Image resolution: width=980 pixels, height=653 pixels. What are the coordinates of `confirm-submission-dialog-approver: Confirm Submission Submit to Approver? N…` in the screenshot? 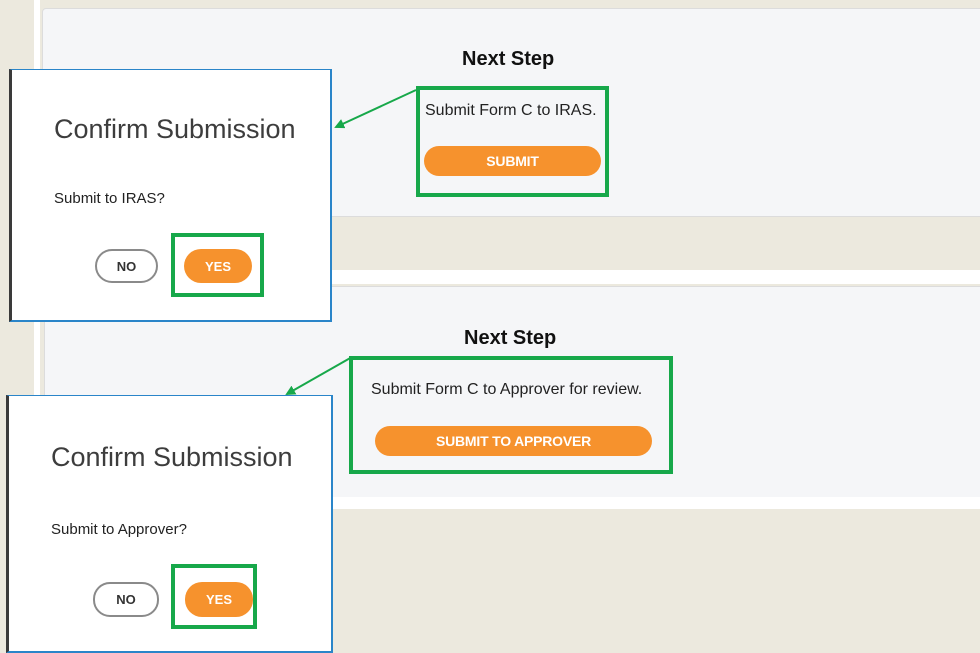 It's located at (169, 524).